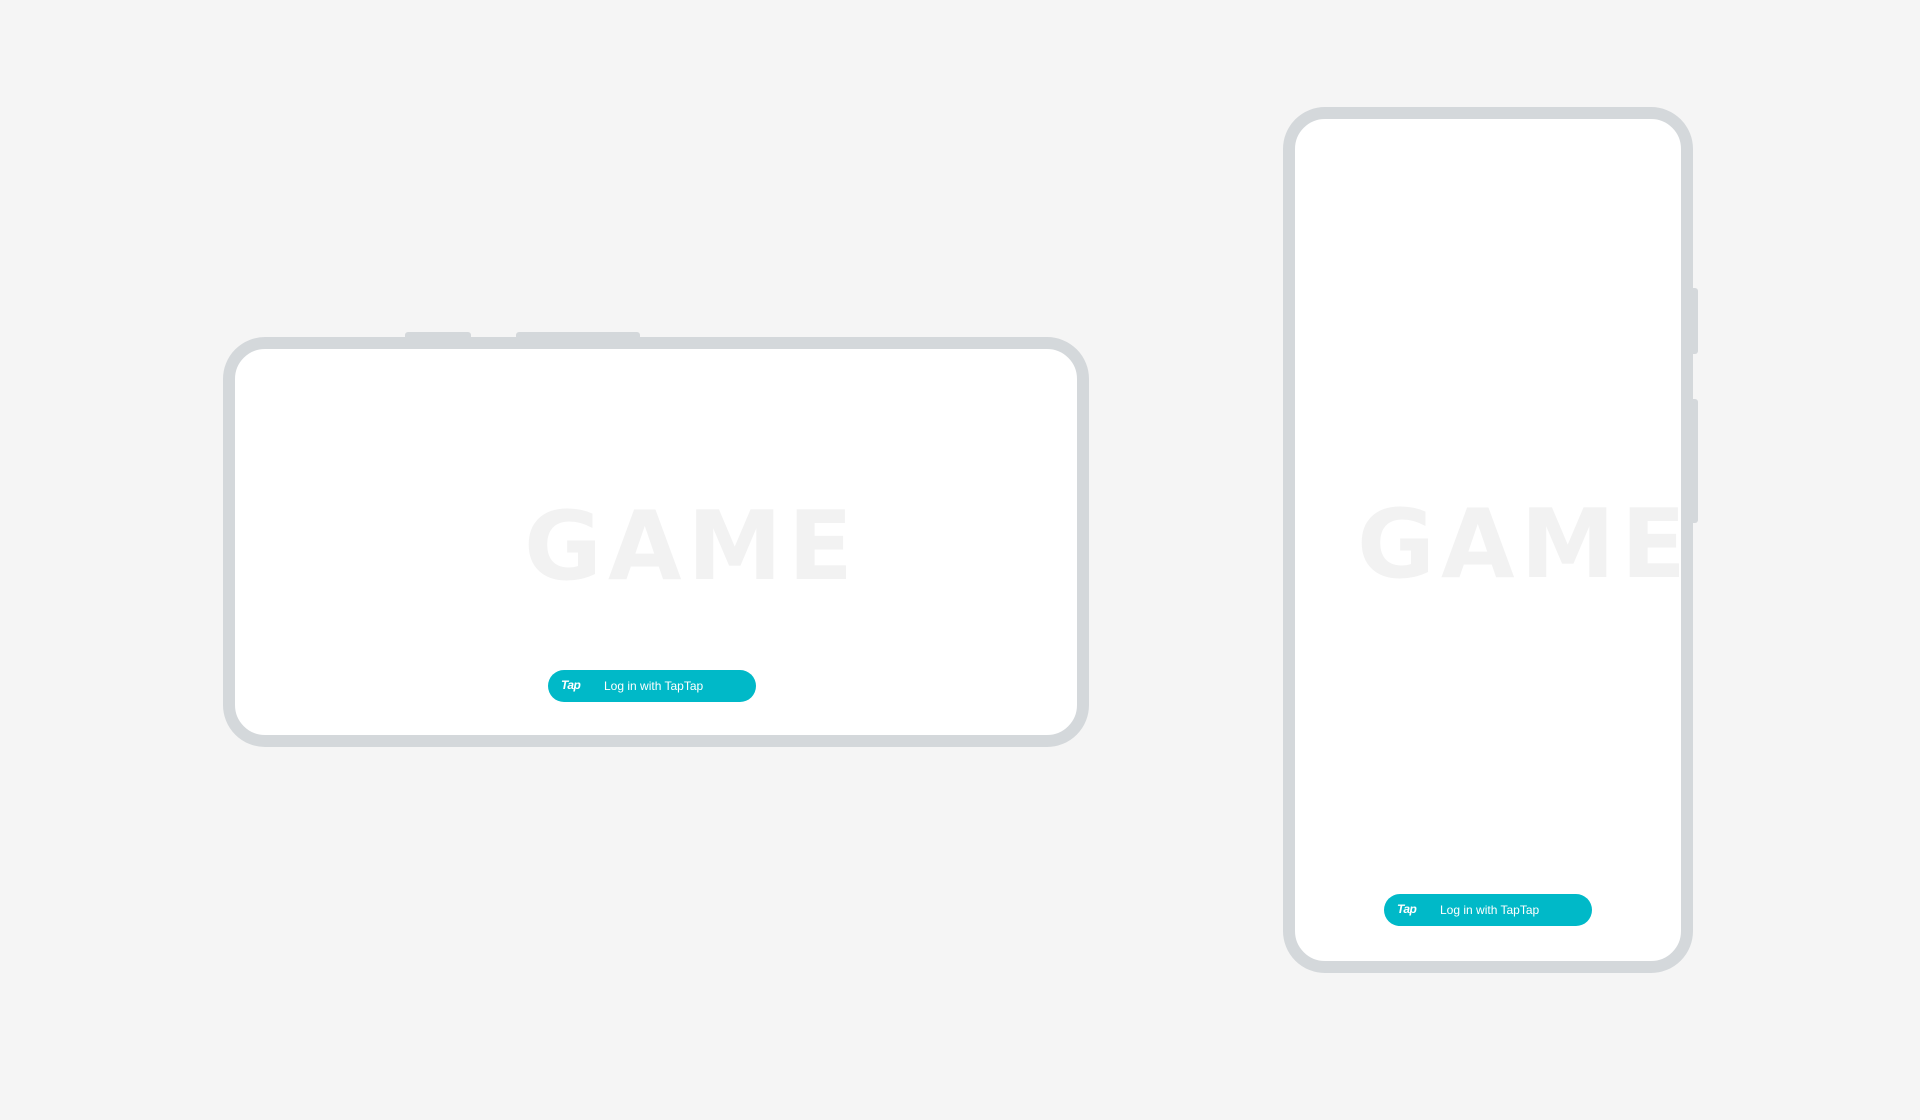 This screenshot has width=1920, height=1120. I want to click on landscape-taptap-login-button: Tap Log in with TapTap, so click(652, 686).